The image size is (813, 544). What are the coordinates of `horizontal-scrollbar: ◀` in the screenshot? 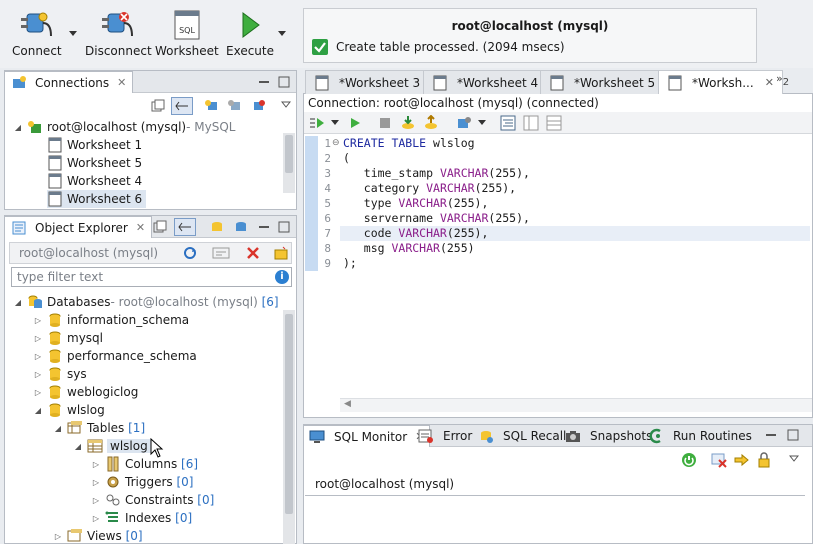 It's located at (576, 405).